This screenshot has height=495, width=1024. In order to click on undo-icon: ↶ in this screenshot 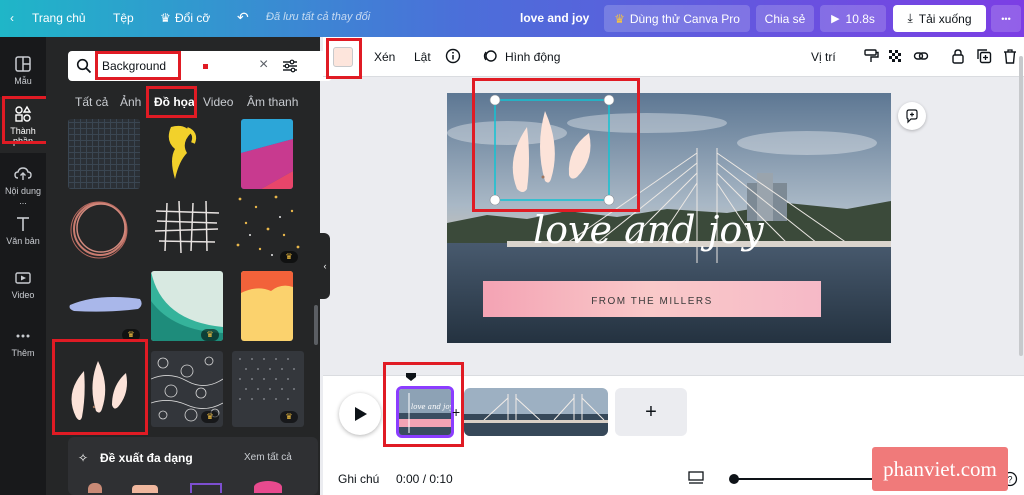, I will do `click(243, 17)`.